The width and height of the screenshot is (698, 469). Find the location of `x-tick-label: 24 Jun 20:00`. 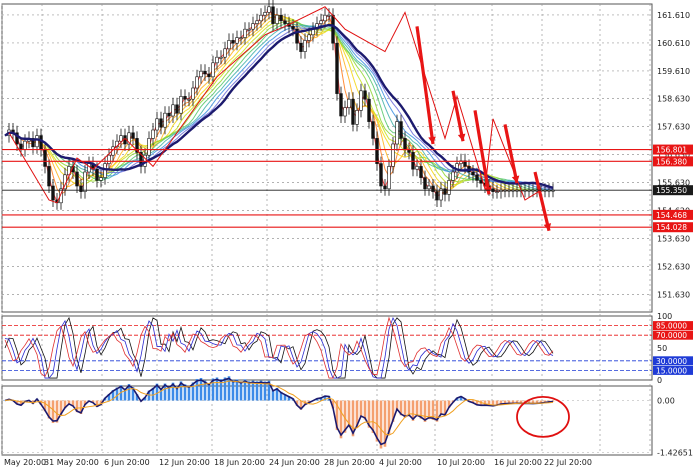

x-tick-label: 24 Jun 20:00 is located at coordinates (294, 462).